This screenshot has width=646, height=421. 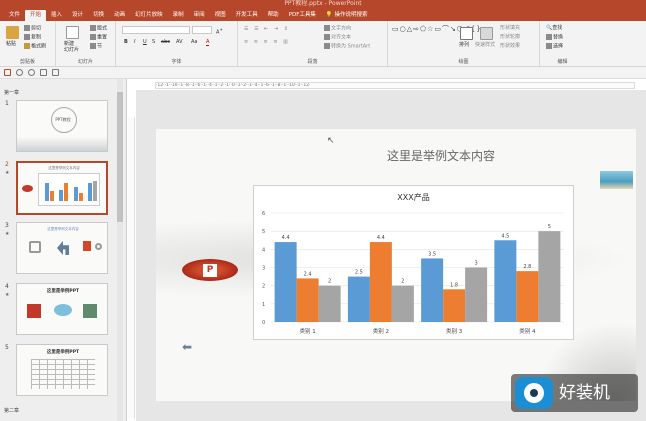 What do you see at coordinates (510, 37) in the screenshot?
I see `shape-outline-button: 形状轮廓` at bounding box center [510, 37].